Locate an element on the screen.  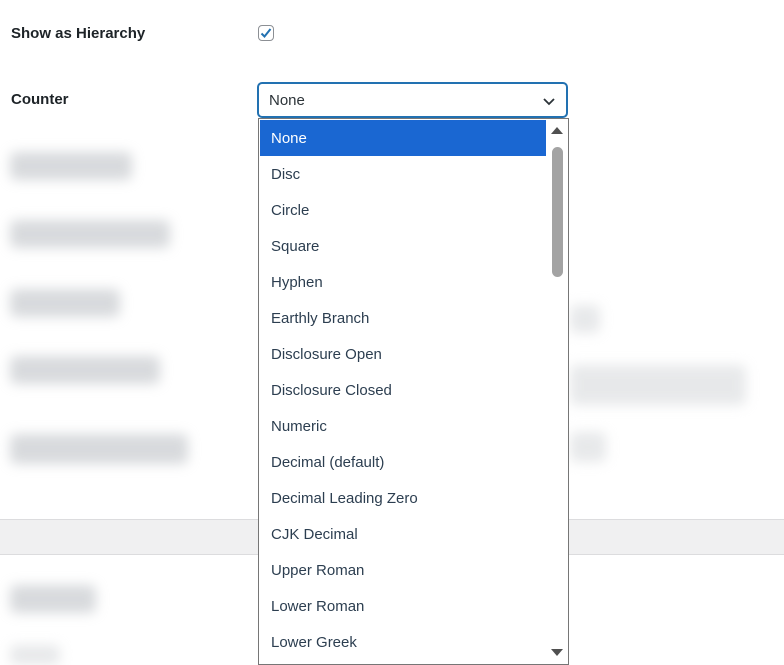
dropdown-option: Lower Roman is located at coordinates (403, 606).